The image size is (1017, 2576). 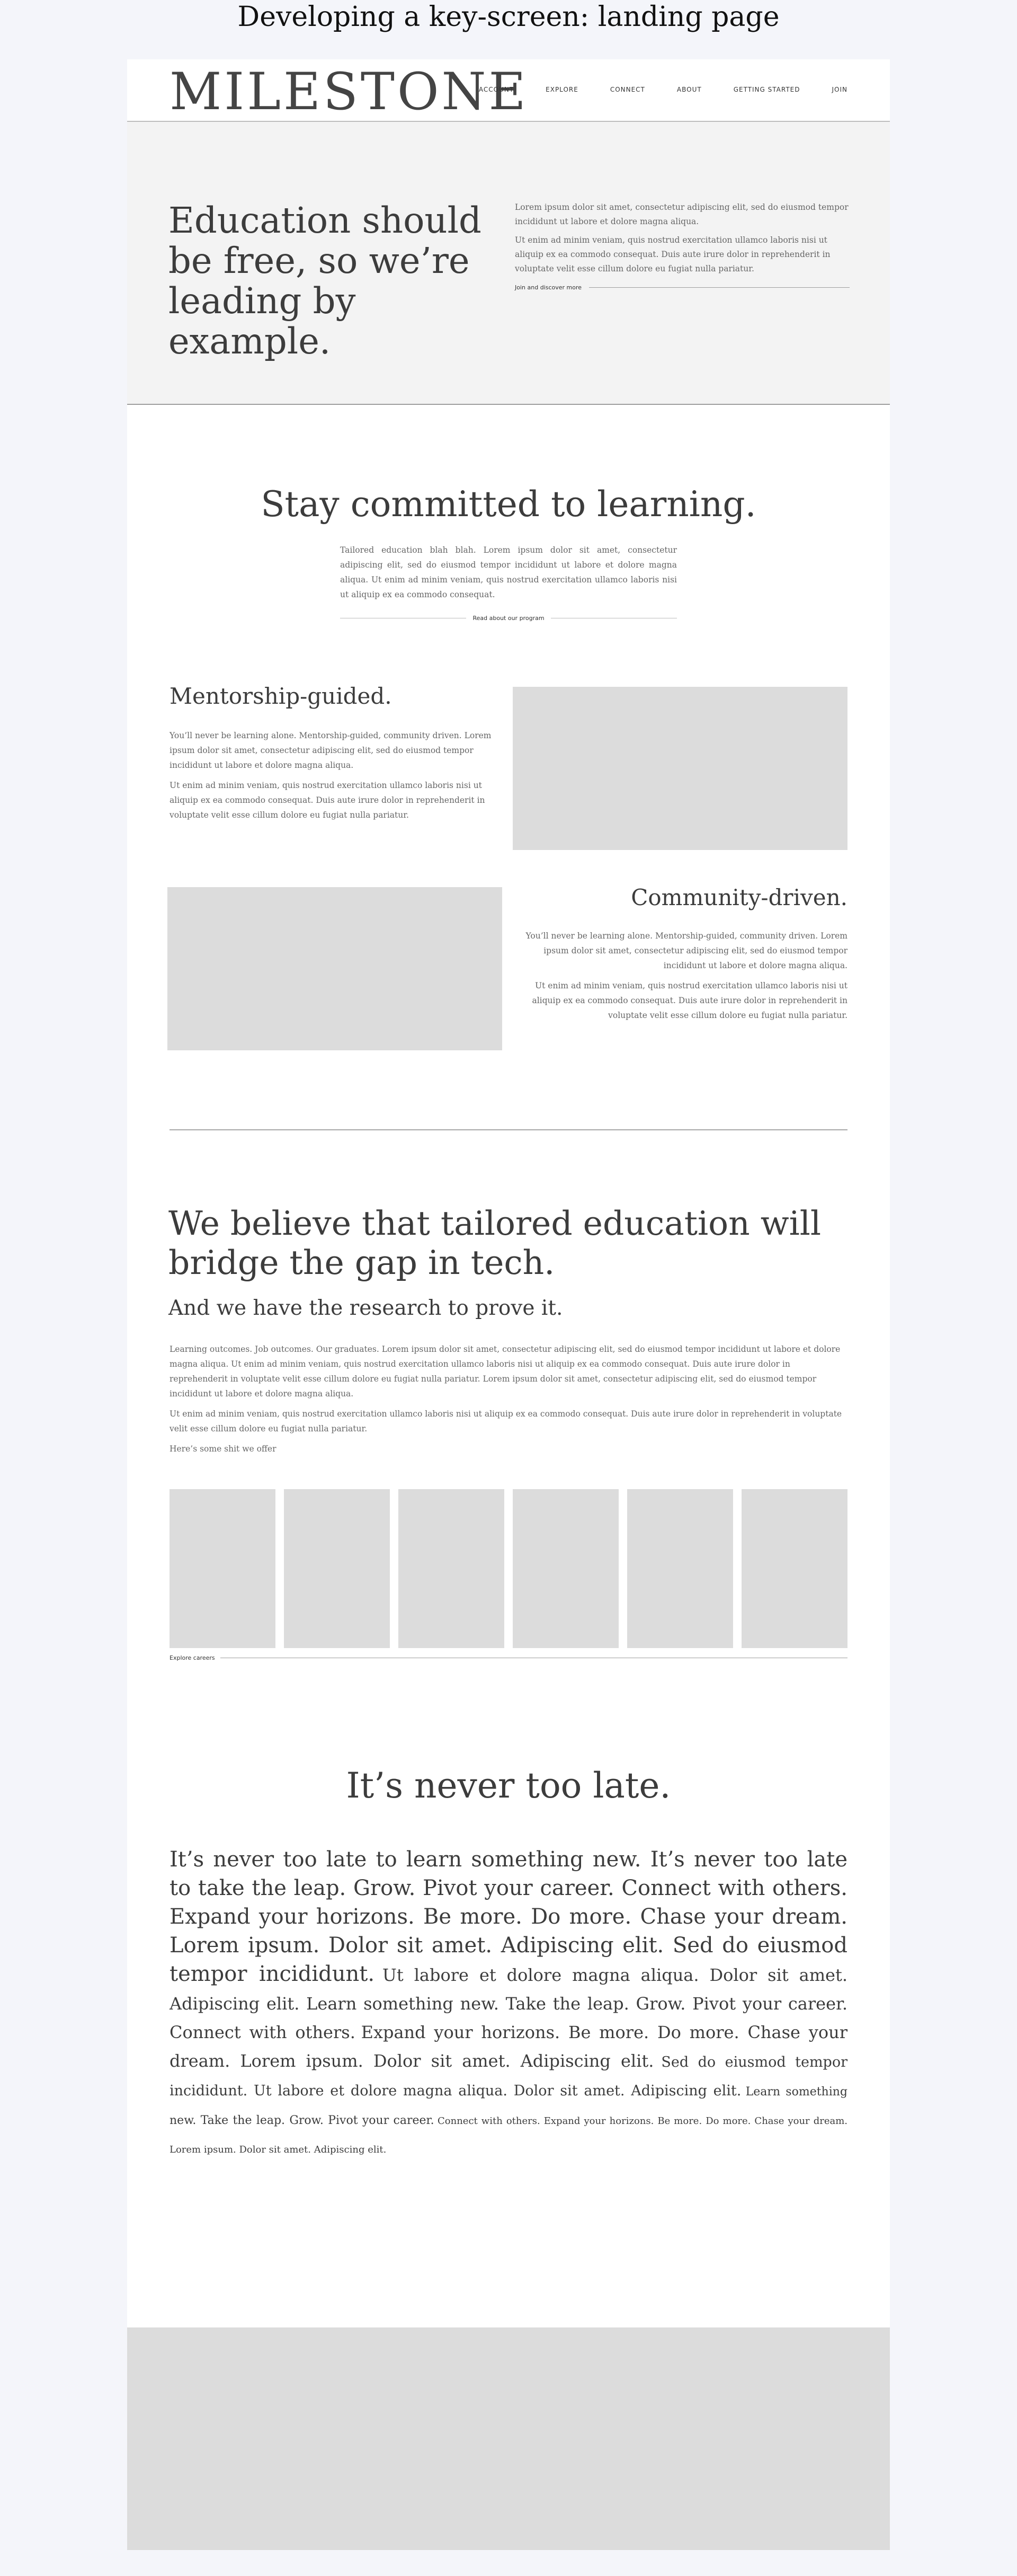 What do you see at coordinates (509, 1657) in the screenshot?
I see `careers-link: Explore careers` at bounding box center [509, 1657].